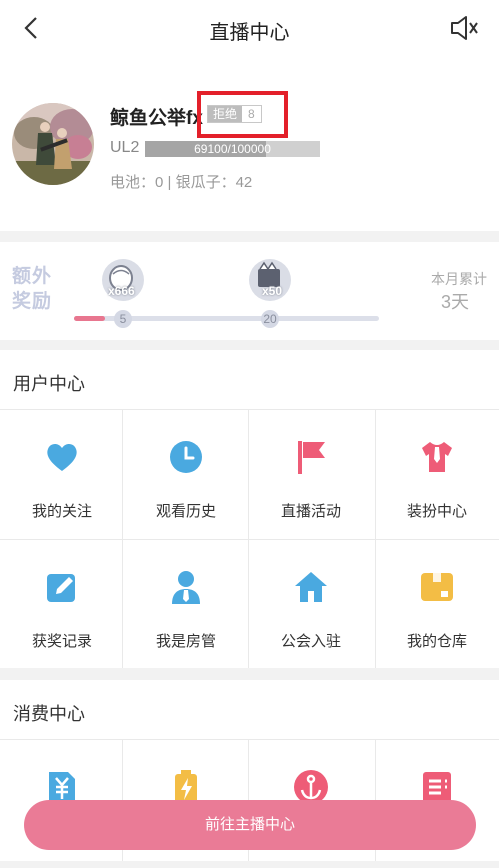 The height and width of the screenshot is (868, 499). What do you see at coordinates (437, 457) in the screenshot?
I see `shirt-icon` at bounding box center [437, 457].